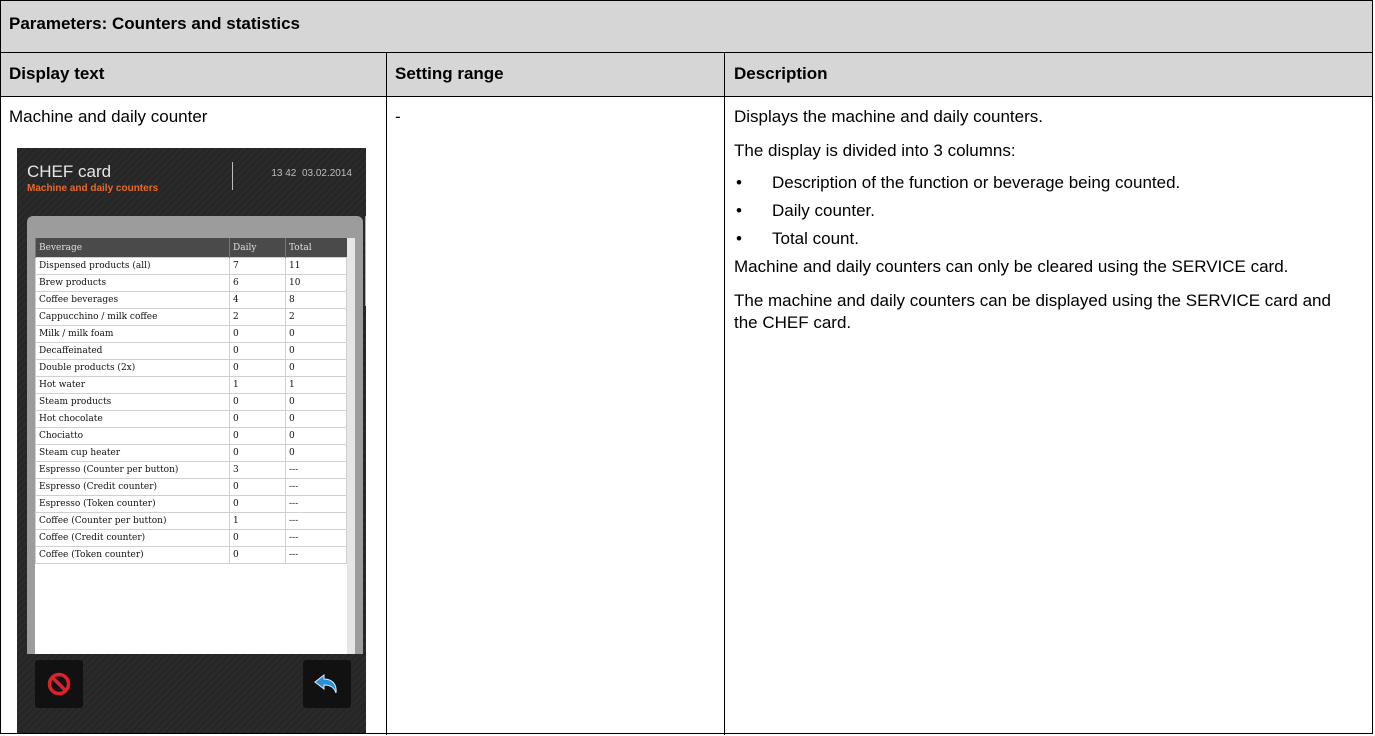 The image size is (1375, 736). Describe the element at coordinates (132, 368) in the screenshot. I see `beverage-name: Double products (2x)` at that location.